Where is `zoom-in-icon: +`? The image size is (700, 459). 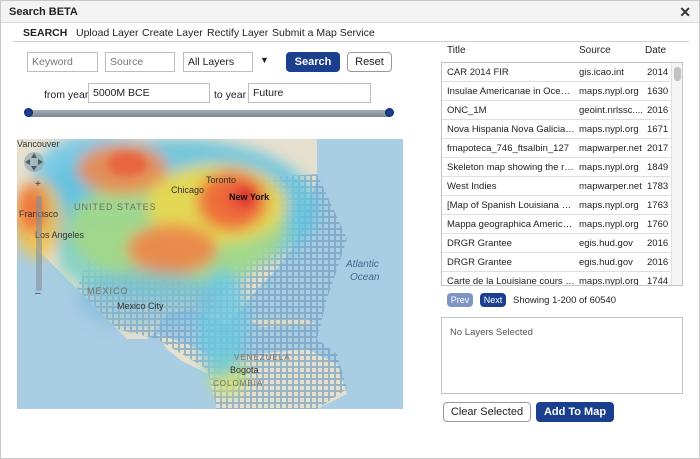
zoom-in-icon: + is located at coordinates (38, 184).